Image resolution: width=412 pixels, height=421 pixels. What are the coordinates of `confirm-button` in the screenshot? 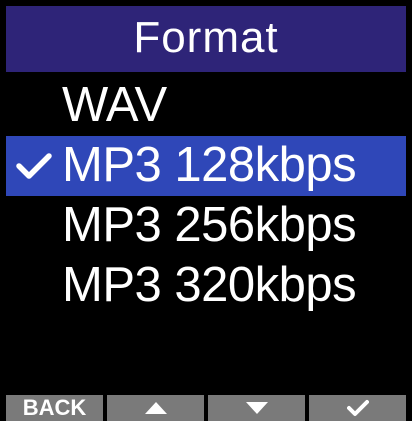 It's located at (357, 408).